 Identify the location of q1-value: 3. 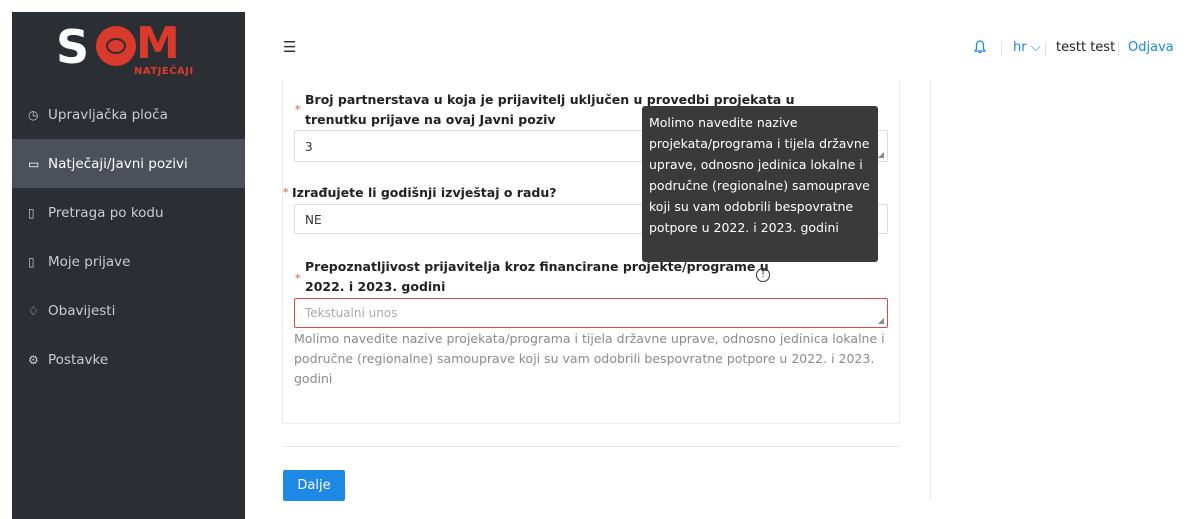
(309, 147).